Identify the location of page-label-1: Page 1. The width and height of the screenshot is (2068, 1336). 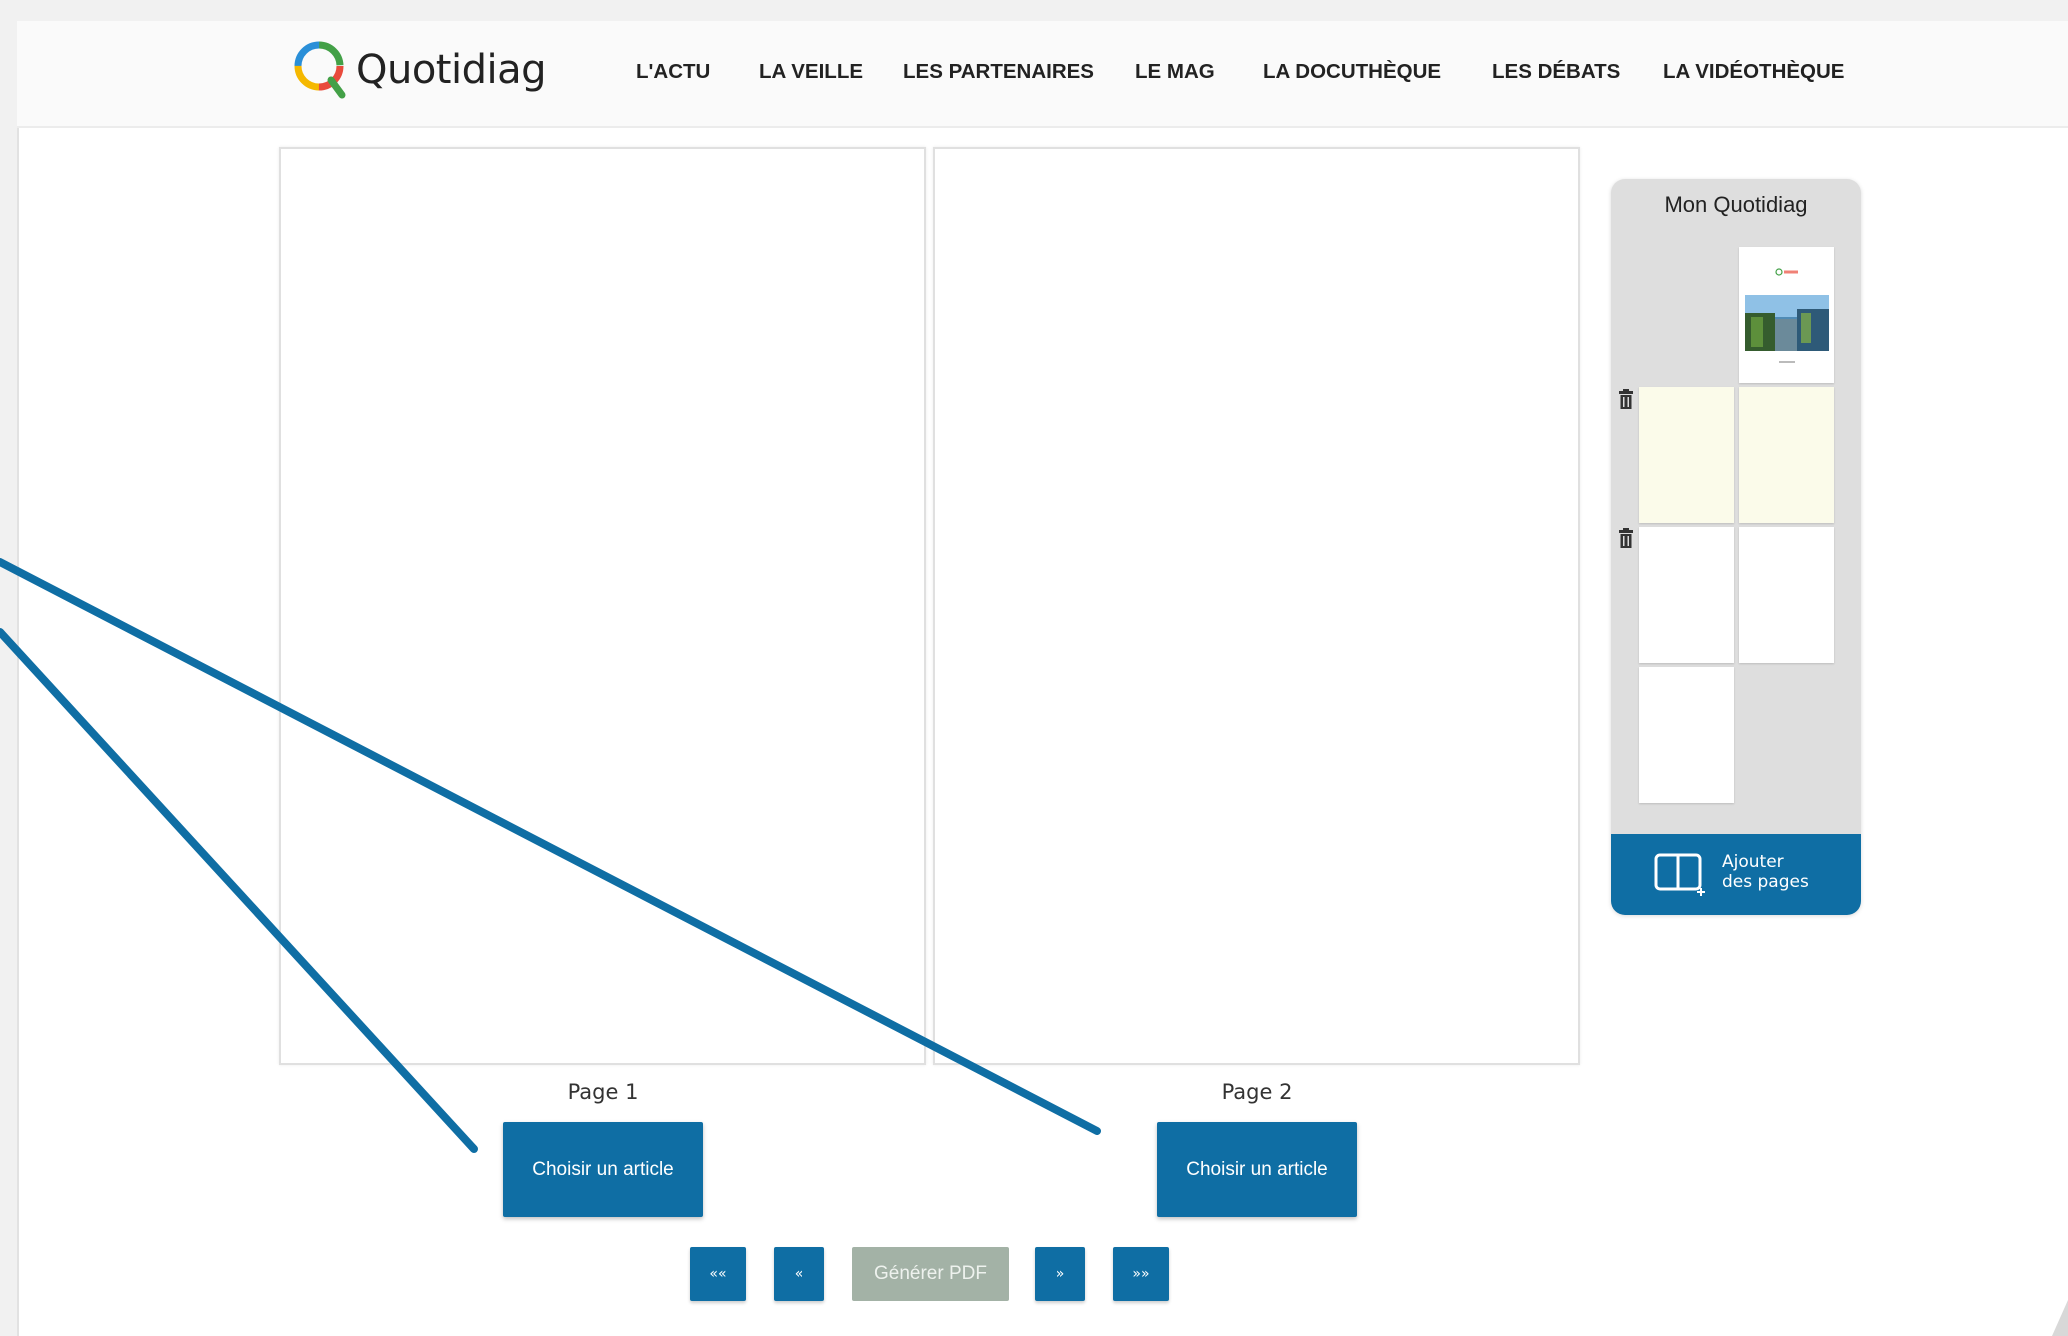
(603, 1092).